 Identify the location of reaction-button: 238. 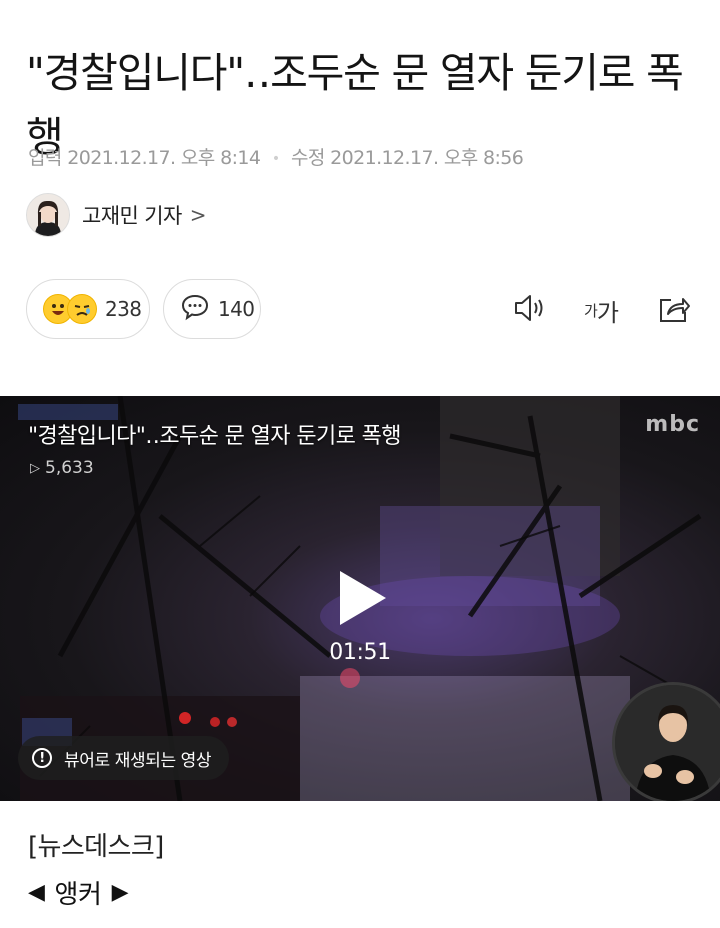
(88, 309).